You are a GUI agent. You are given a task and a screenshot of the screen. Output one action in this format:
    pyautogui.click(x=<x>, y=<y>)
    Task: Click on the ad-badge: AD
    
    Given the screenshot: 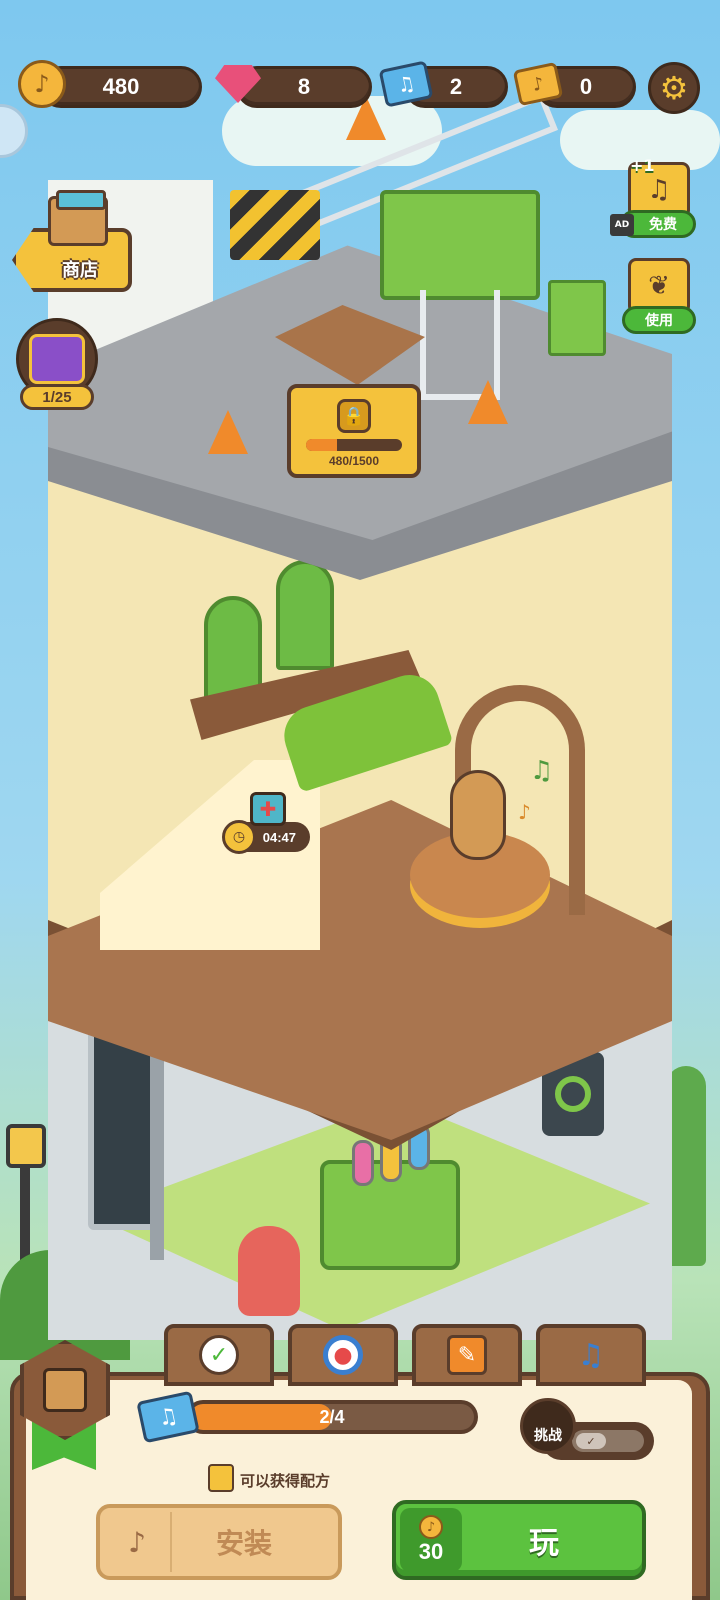 What is the action you would take?
    pyautogui.click(x=622, y=225)
    